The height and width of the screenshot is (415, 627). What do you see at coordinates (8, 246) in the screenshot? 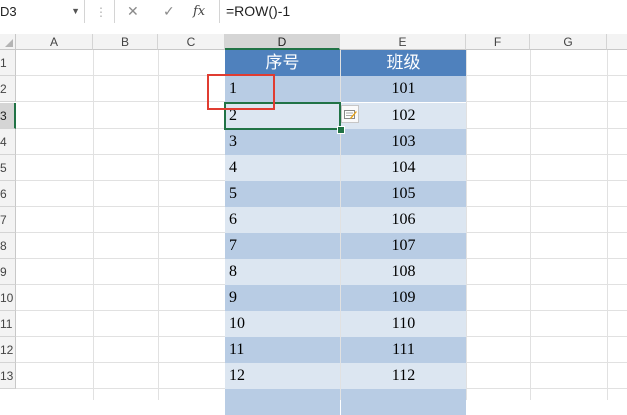
I see `row-header-8: 8` at bounding box center [8, 246].